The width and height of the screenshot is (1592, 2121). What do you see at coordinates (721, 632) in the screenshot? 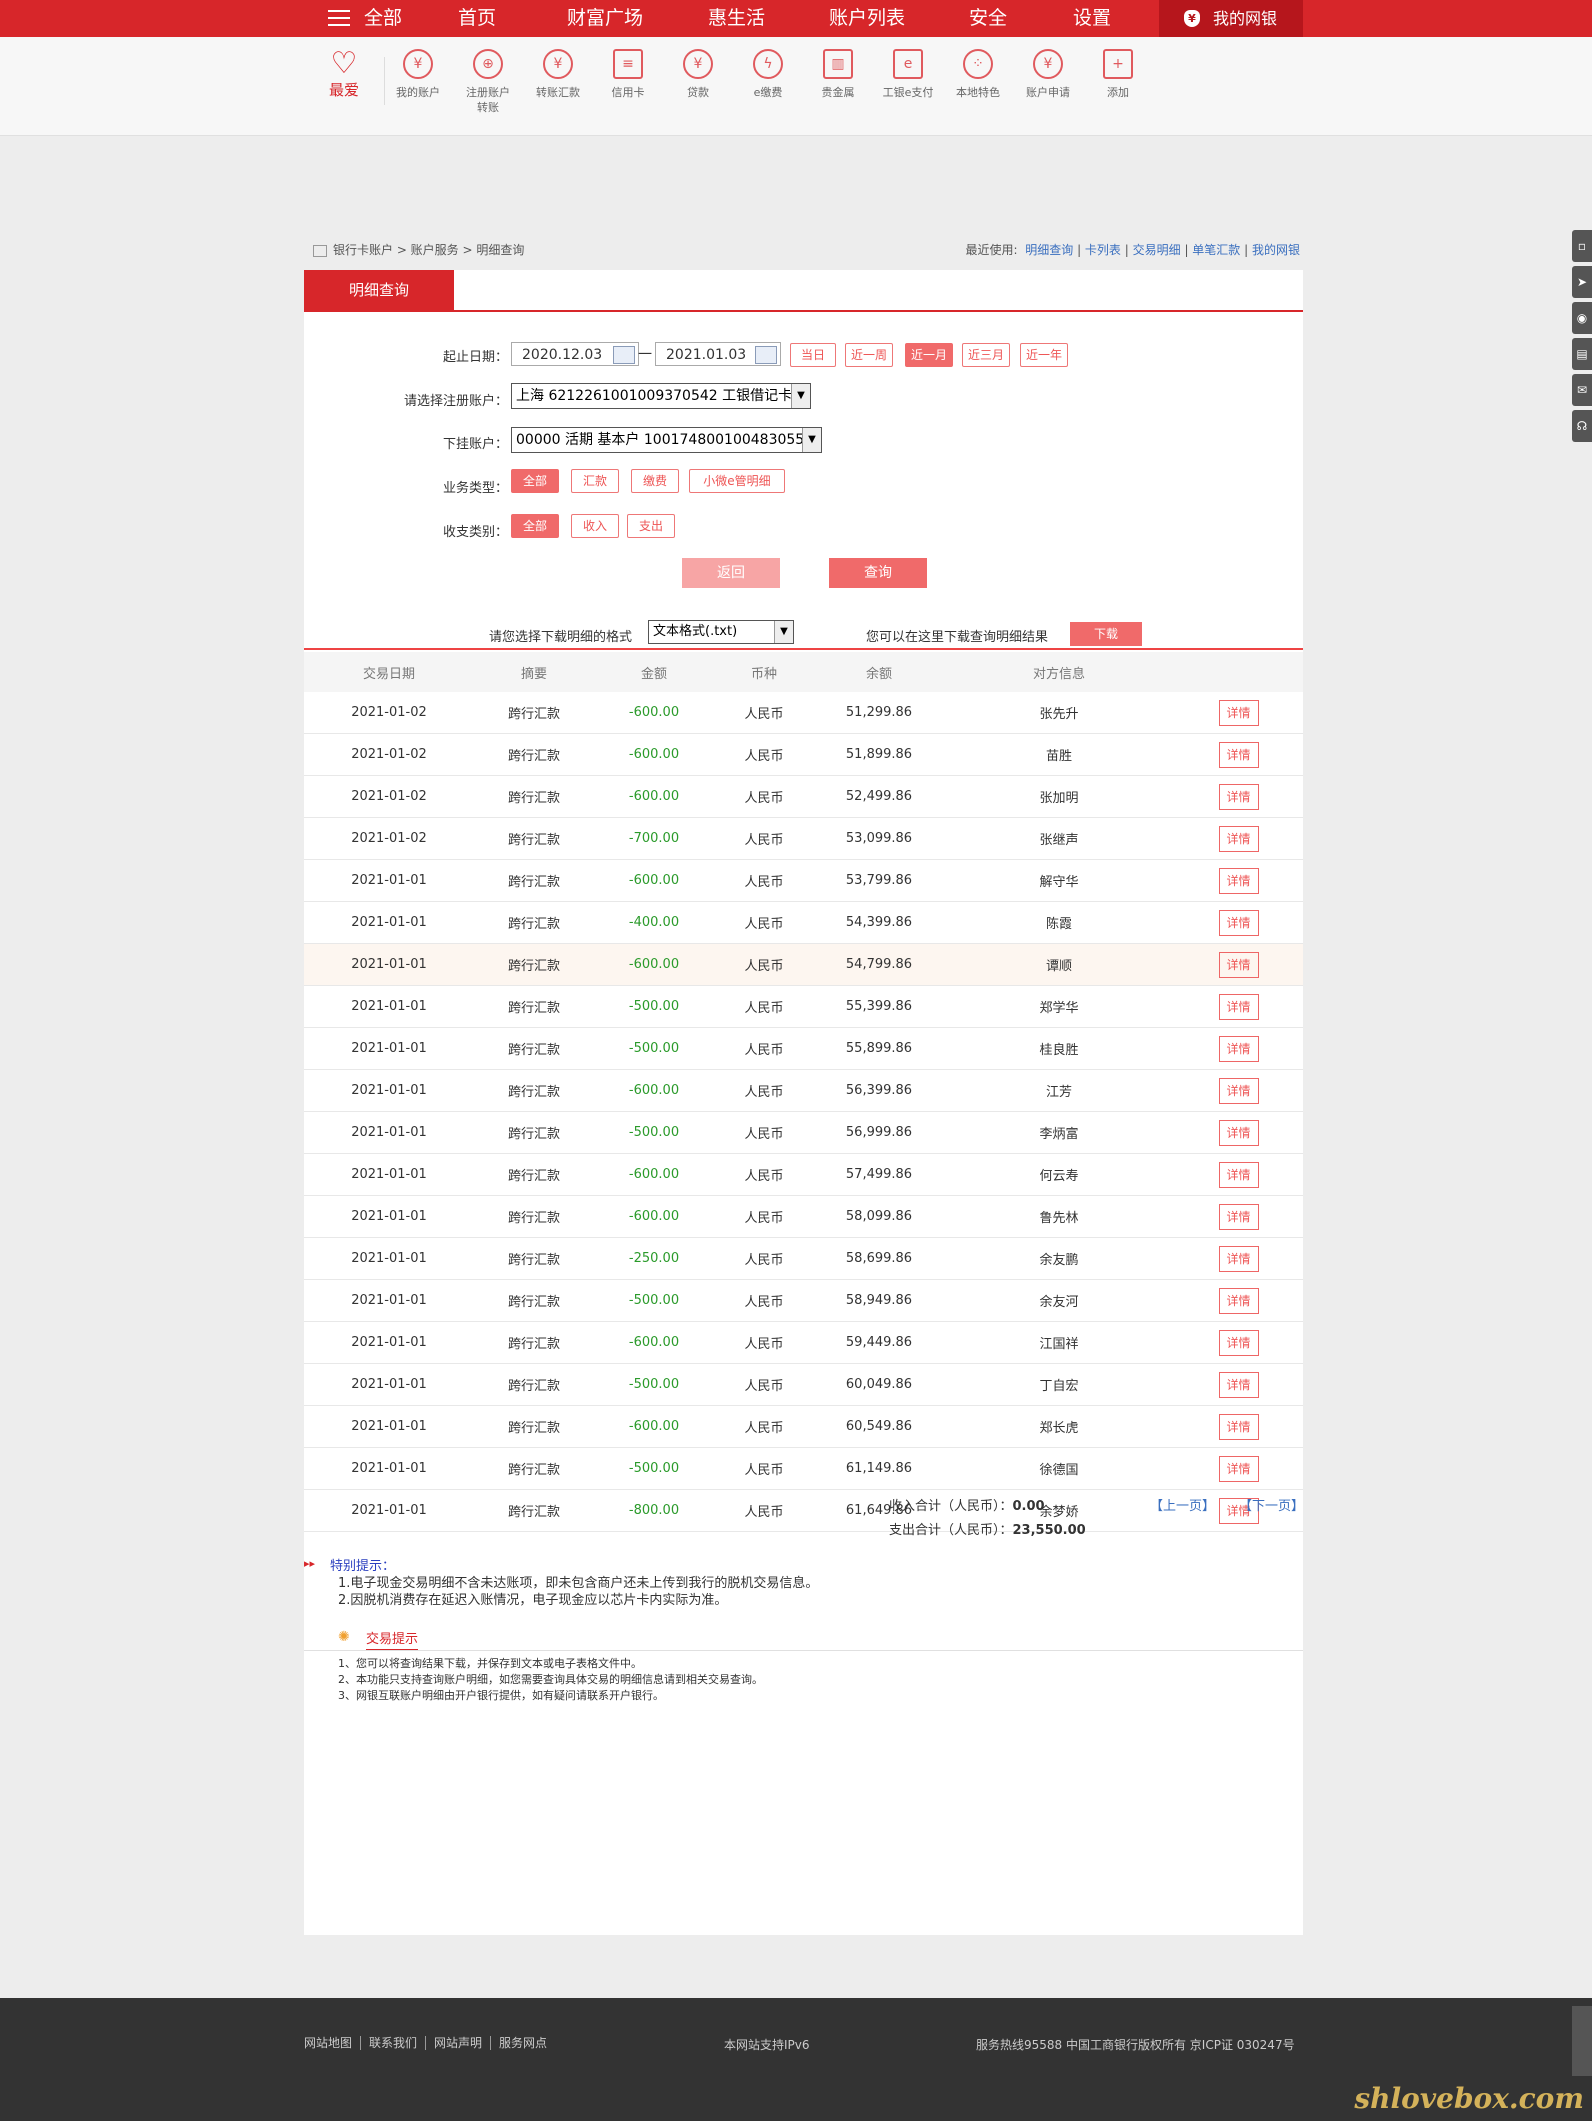
I see `download-format-select: 文本格式(.txt) ▼` at bounding box center [721, 632].